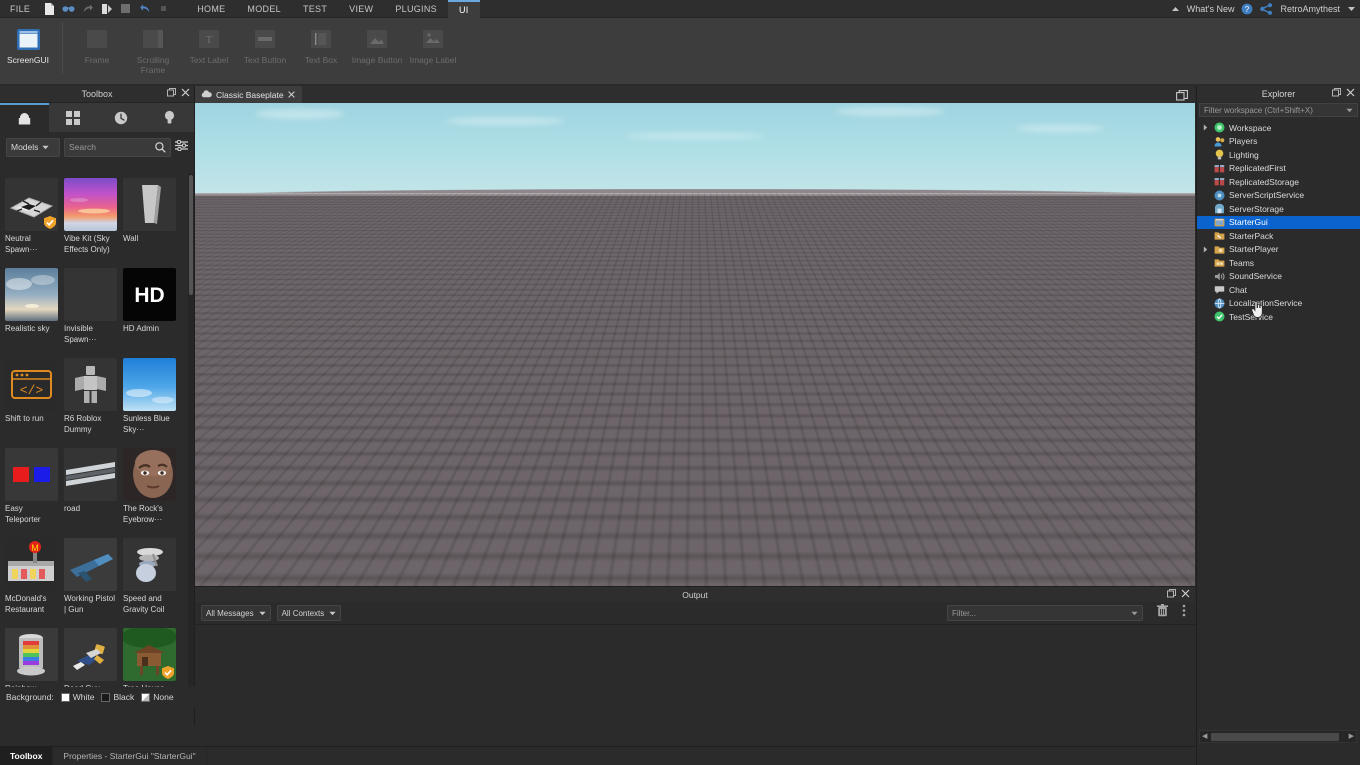 This screenshot has width=1360, height=765. What do you see at coordinates (19, 9) in the screenshot?
I see `file-menu-button: FILE` at bounding box center [19, 9].